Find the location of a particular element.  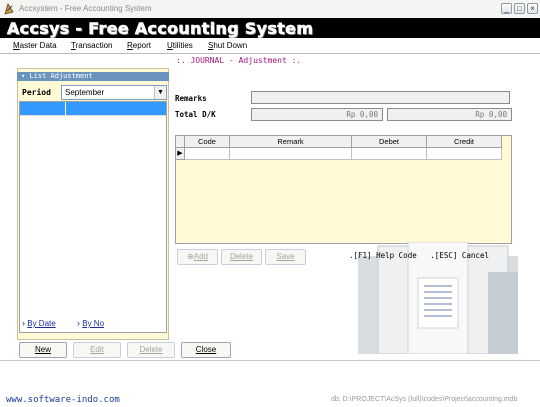

delete-line-label: Delete is located at coordinates (241, 256).